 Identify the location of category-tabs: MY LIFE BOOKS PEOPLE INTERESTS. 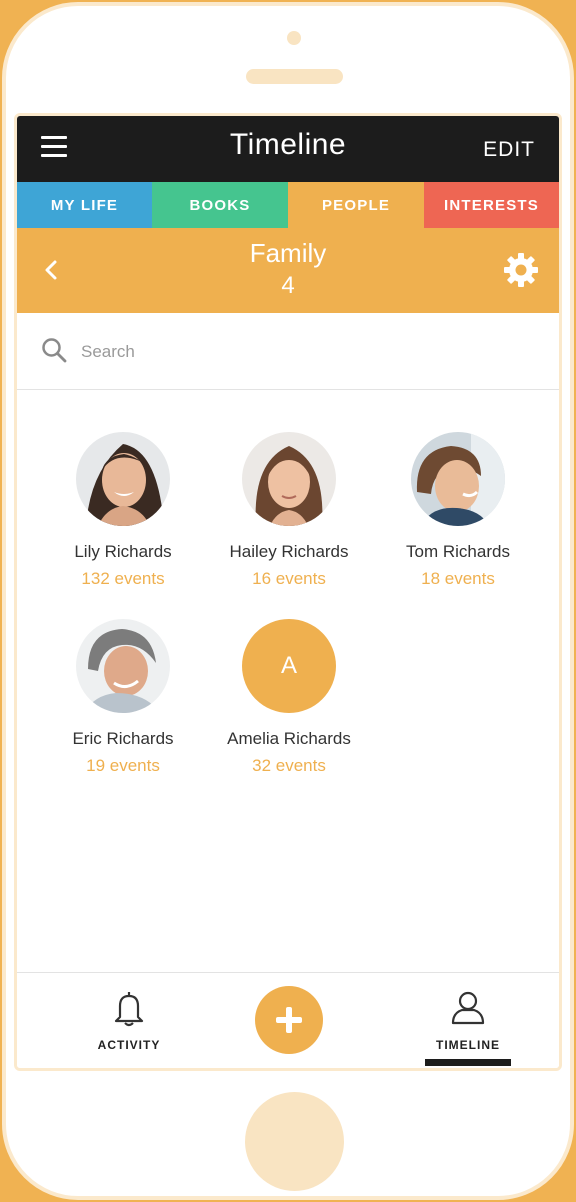
(288, 205).